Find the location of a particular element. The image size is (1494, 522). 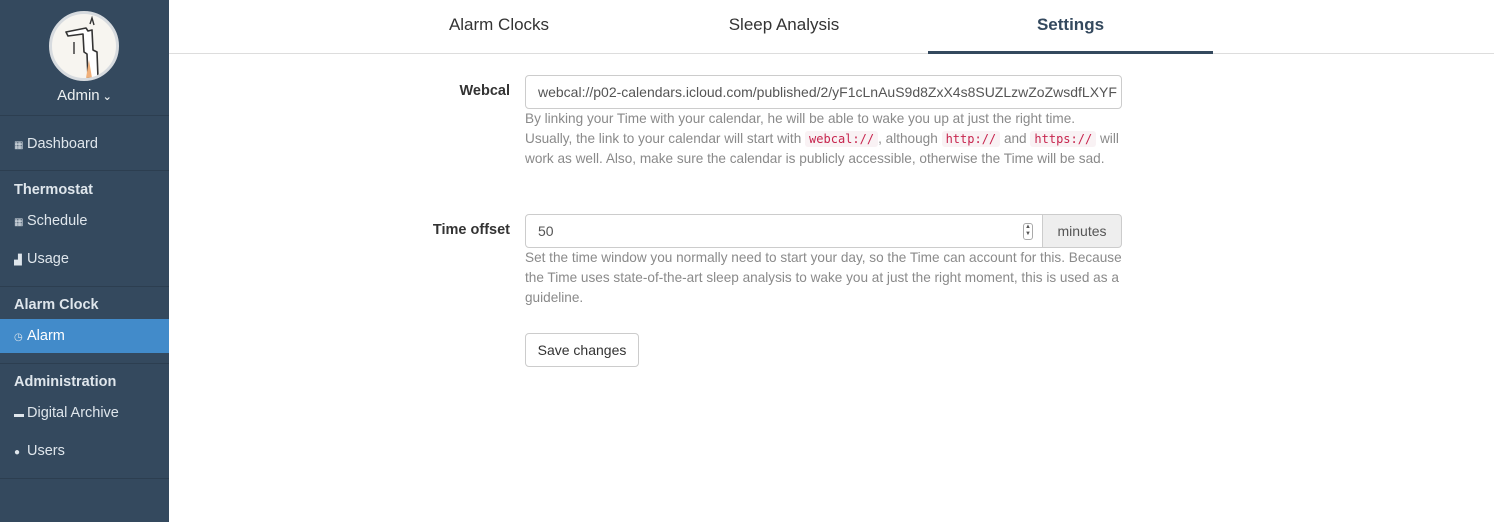

sidebar-item-usage: ▟ Usage is located at coordinates (84, 259).